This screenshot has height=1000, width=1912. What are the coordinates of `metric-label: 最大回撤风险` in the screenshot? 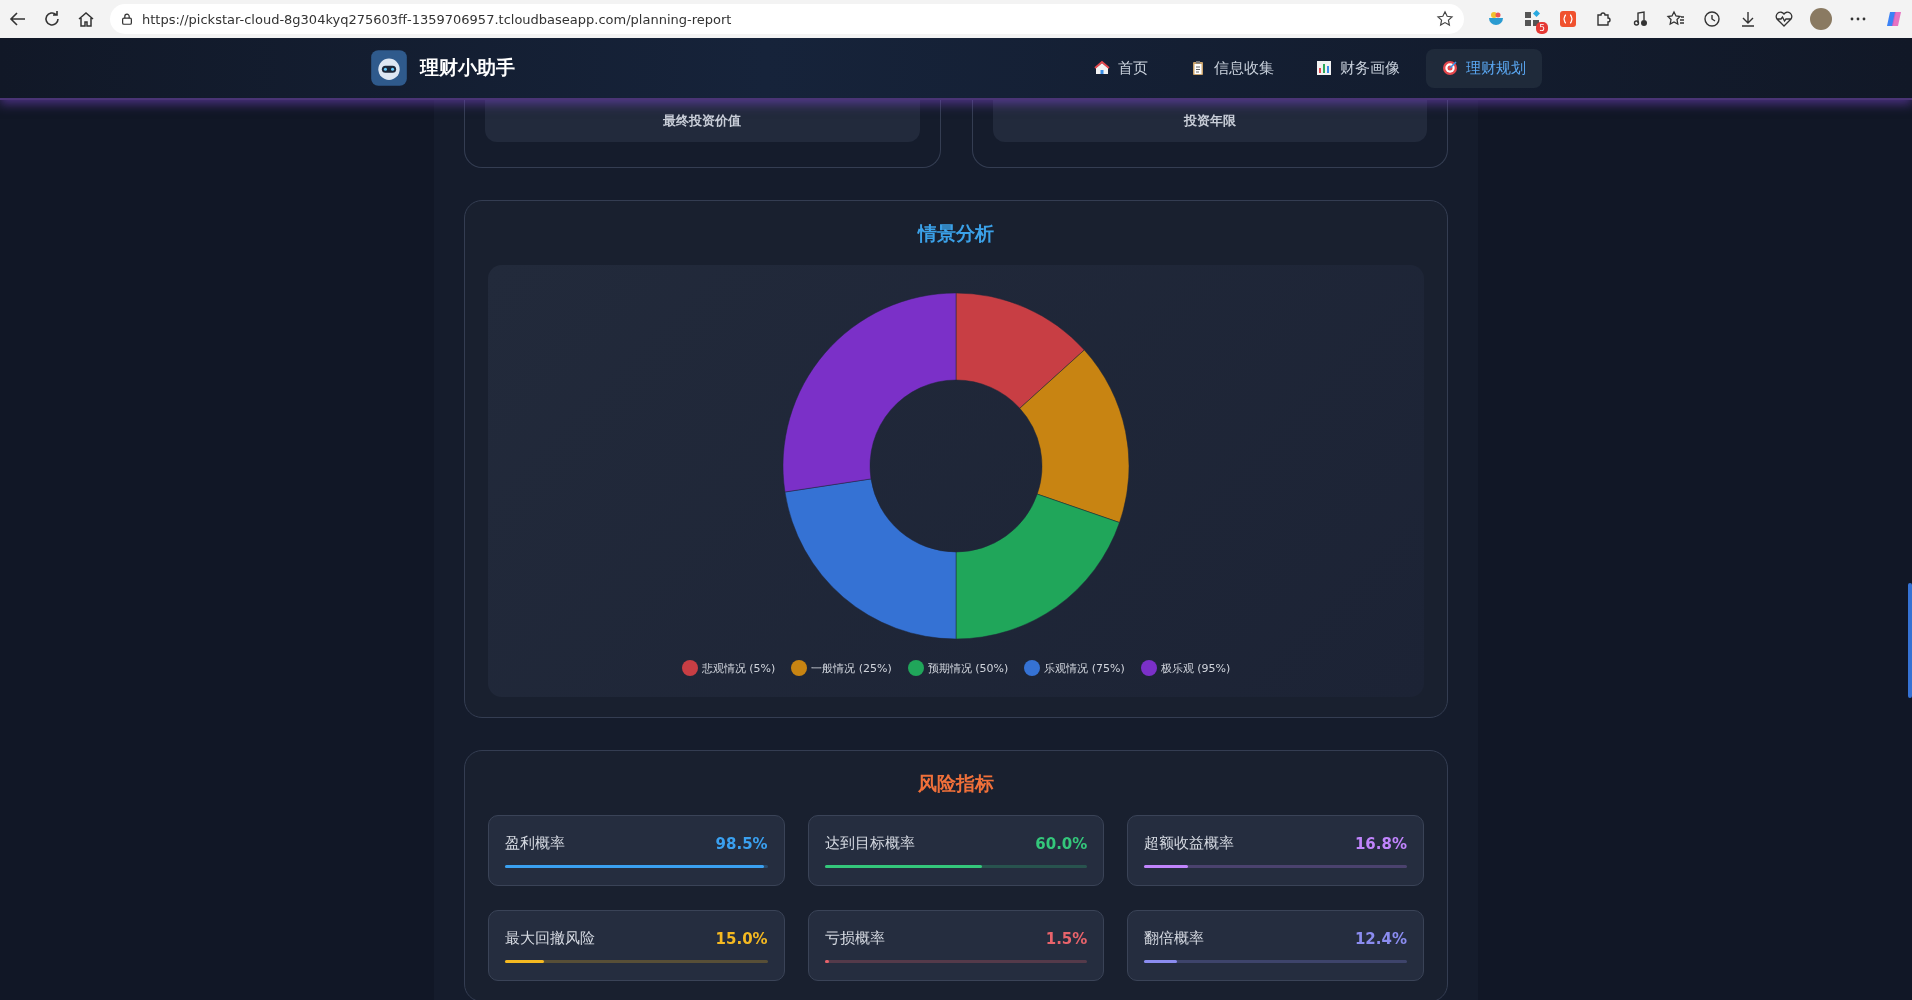 It's located at (550, 938).